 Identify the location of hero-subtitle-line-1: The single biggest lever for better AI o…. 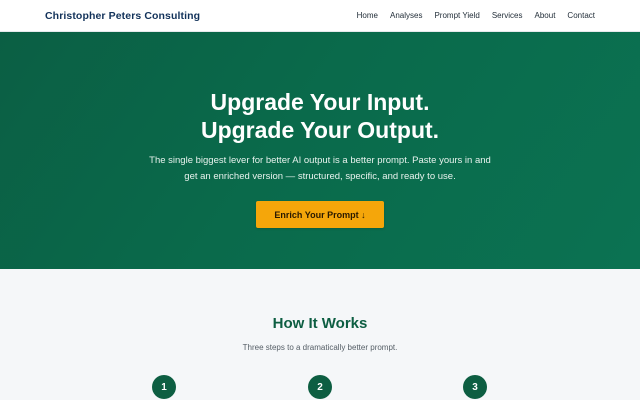
(320, 160).